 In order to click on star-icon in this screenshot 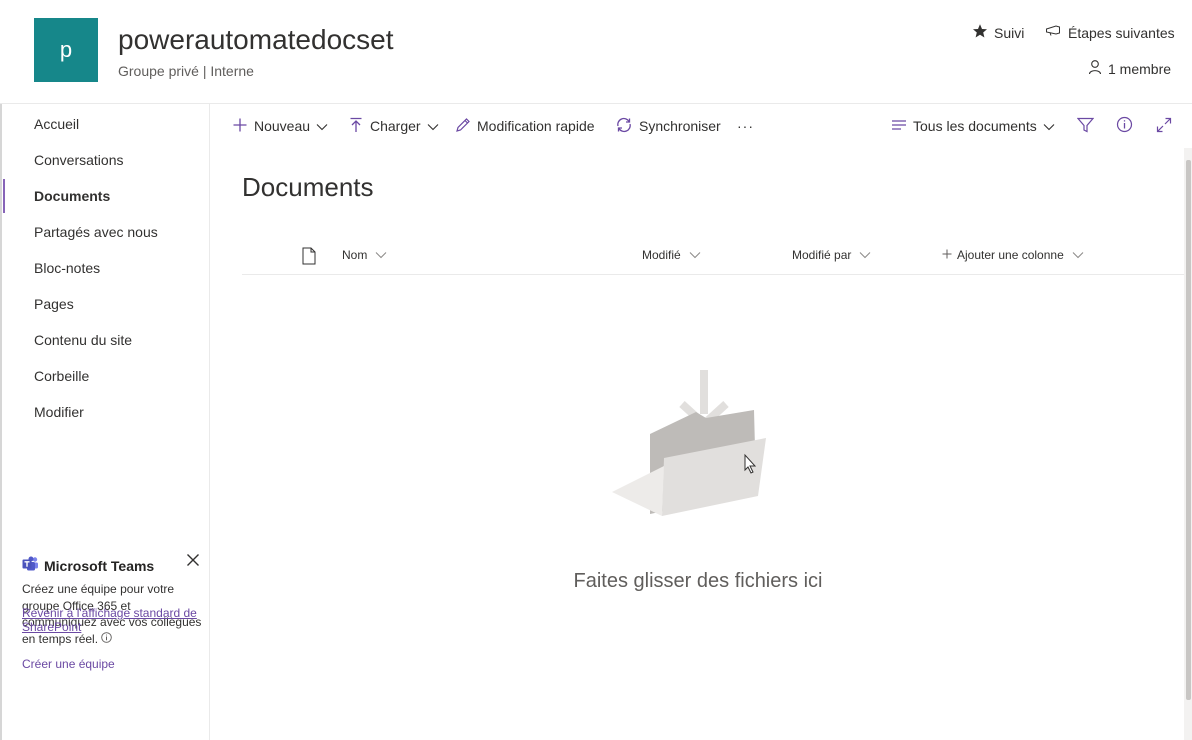, I will do `click(980, 32)`.